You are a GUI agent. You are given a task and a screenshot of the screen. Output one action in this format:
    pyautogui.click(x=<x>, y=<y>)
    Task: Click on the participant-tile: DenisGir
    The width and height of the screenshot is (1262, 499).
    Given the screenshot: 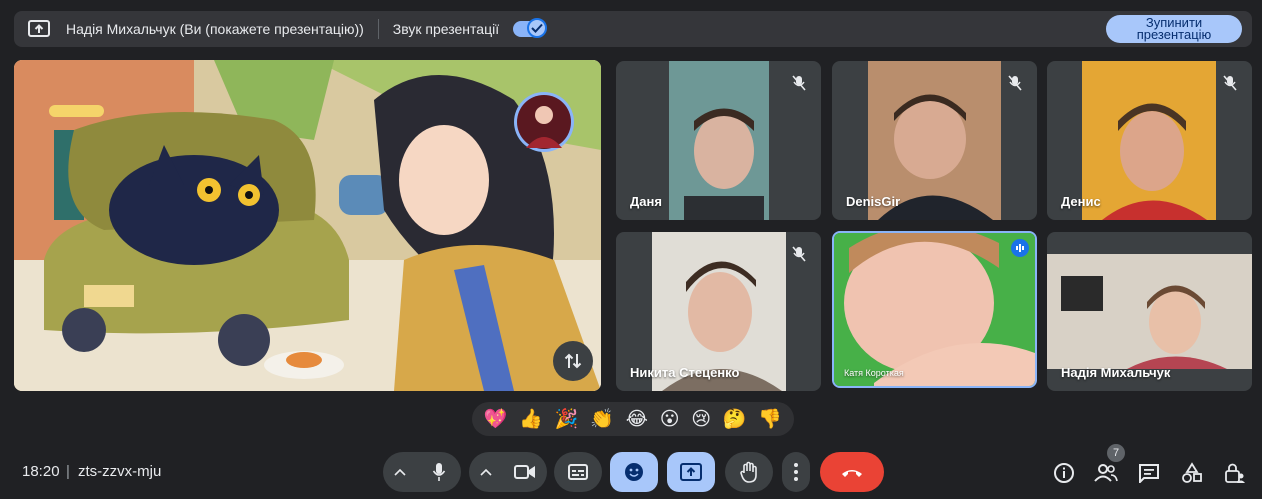 What is the action you would take?
    pyautogui.click(x=934, y=140)
    